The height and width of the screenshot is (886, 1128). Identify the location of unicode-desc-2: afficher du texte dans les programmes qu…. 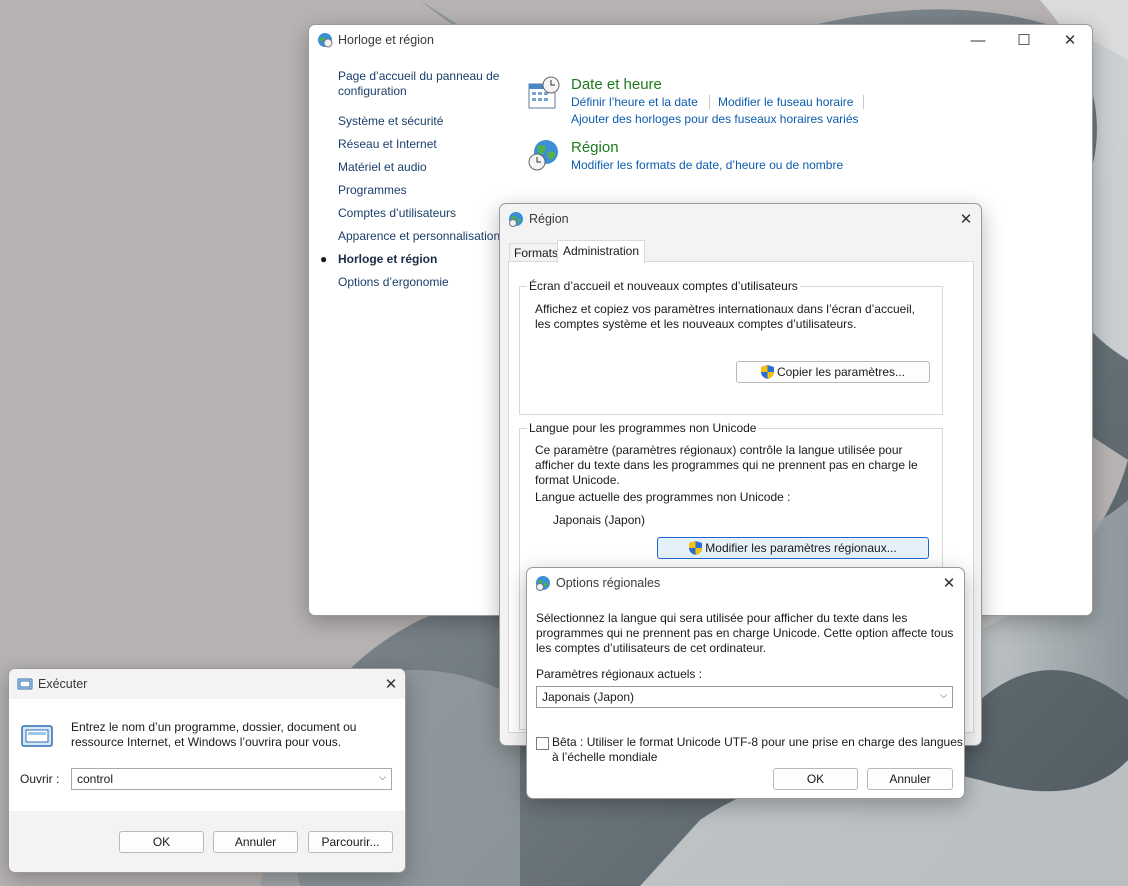
(726, 465).